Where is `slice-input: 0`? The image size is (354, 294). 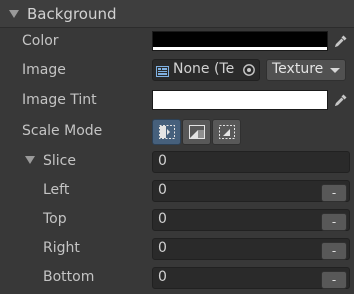
slice-input: 0 is located at coordinates (251, 162).